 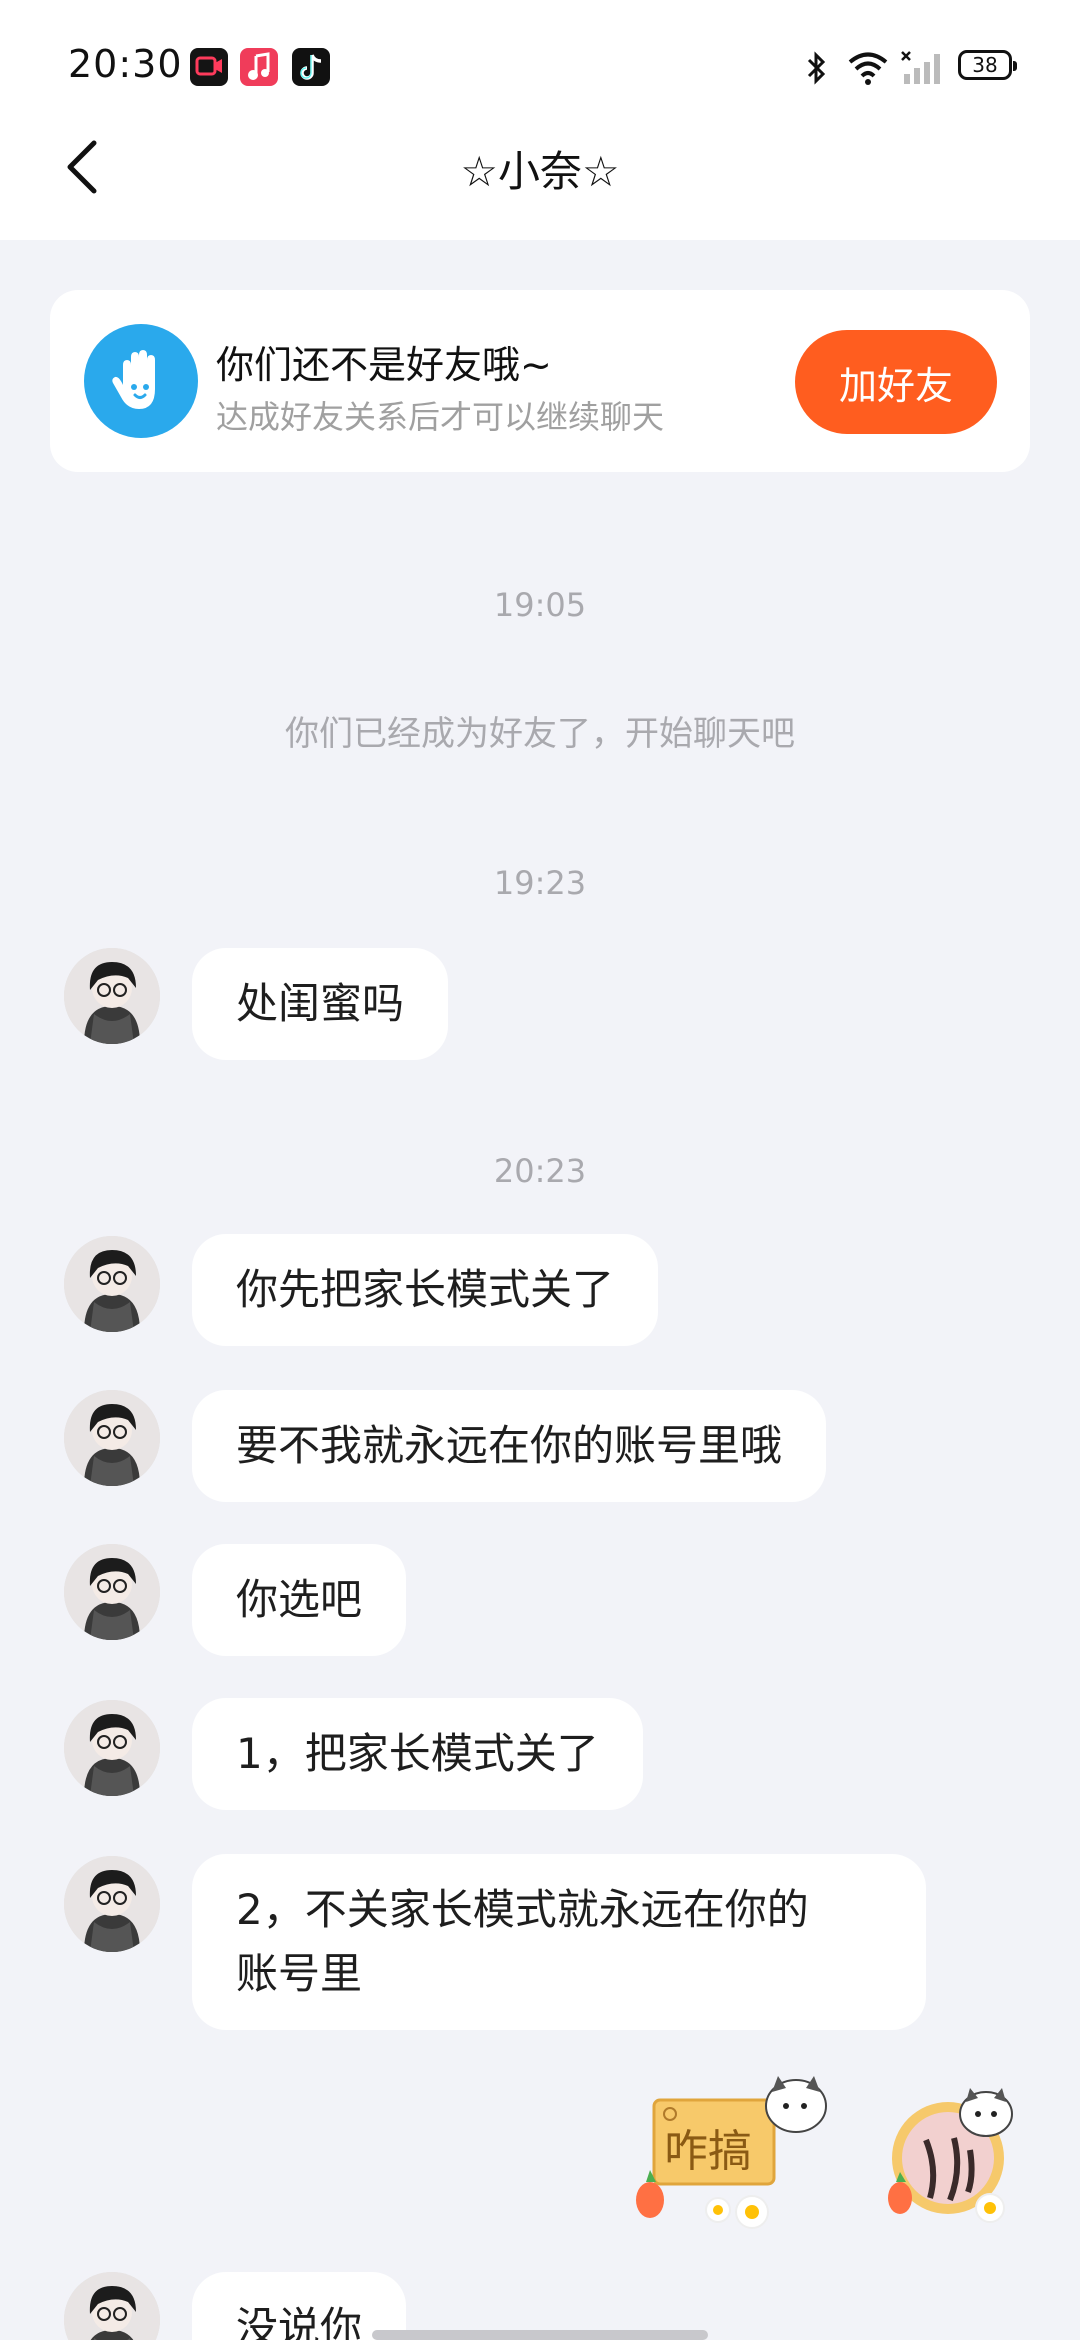 I want to click on status-bar: 20:30 38, so click(x=540, y=65).